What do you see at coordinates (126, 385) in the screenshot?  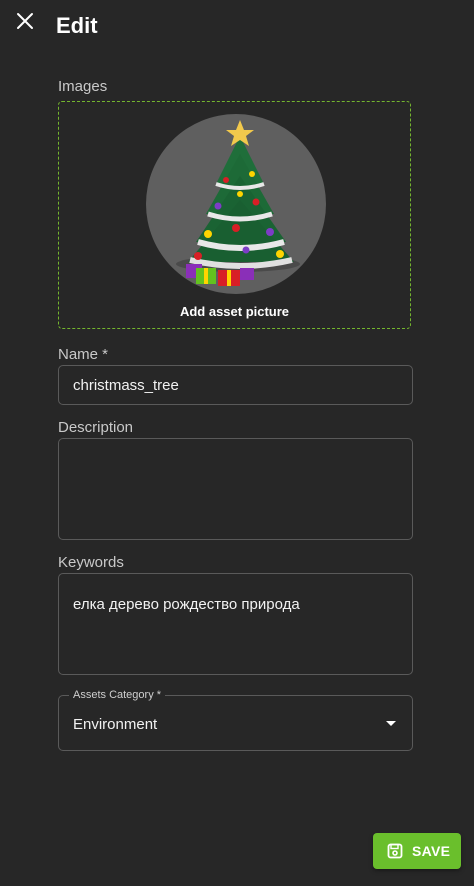 I see `name-value: christmass_tree` at bounding box center [126, 385].